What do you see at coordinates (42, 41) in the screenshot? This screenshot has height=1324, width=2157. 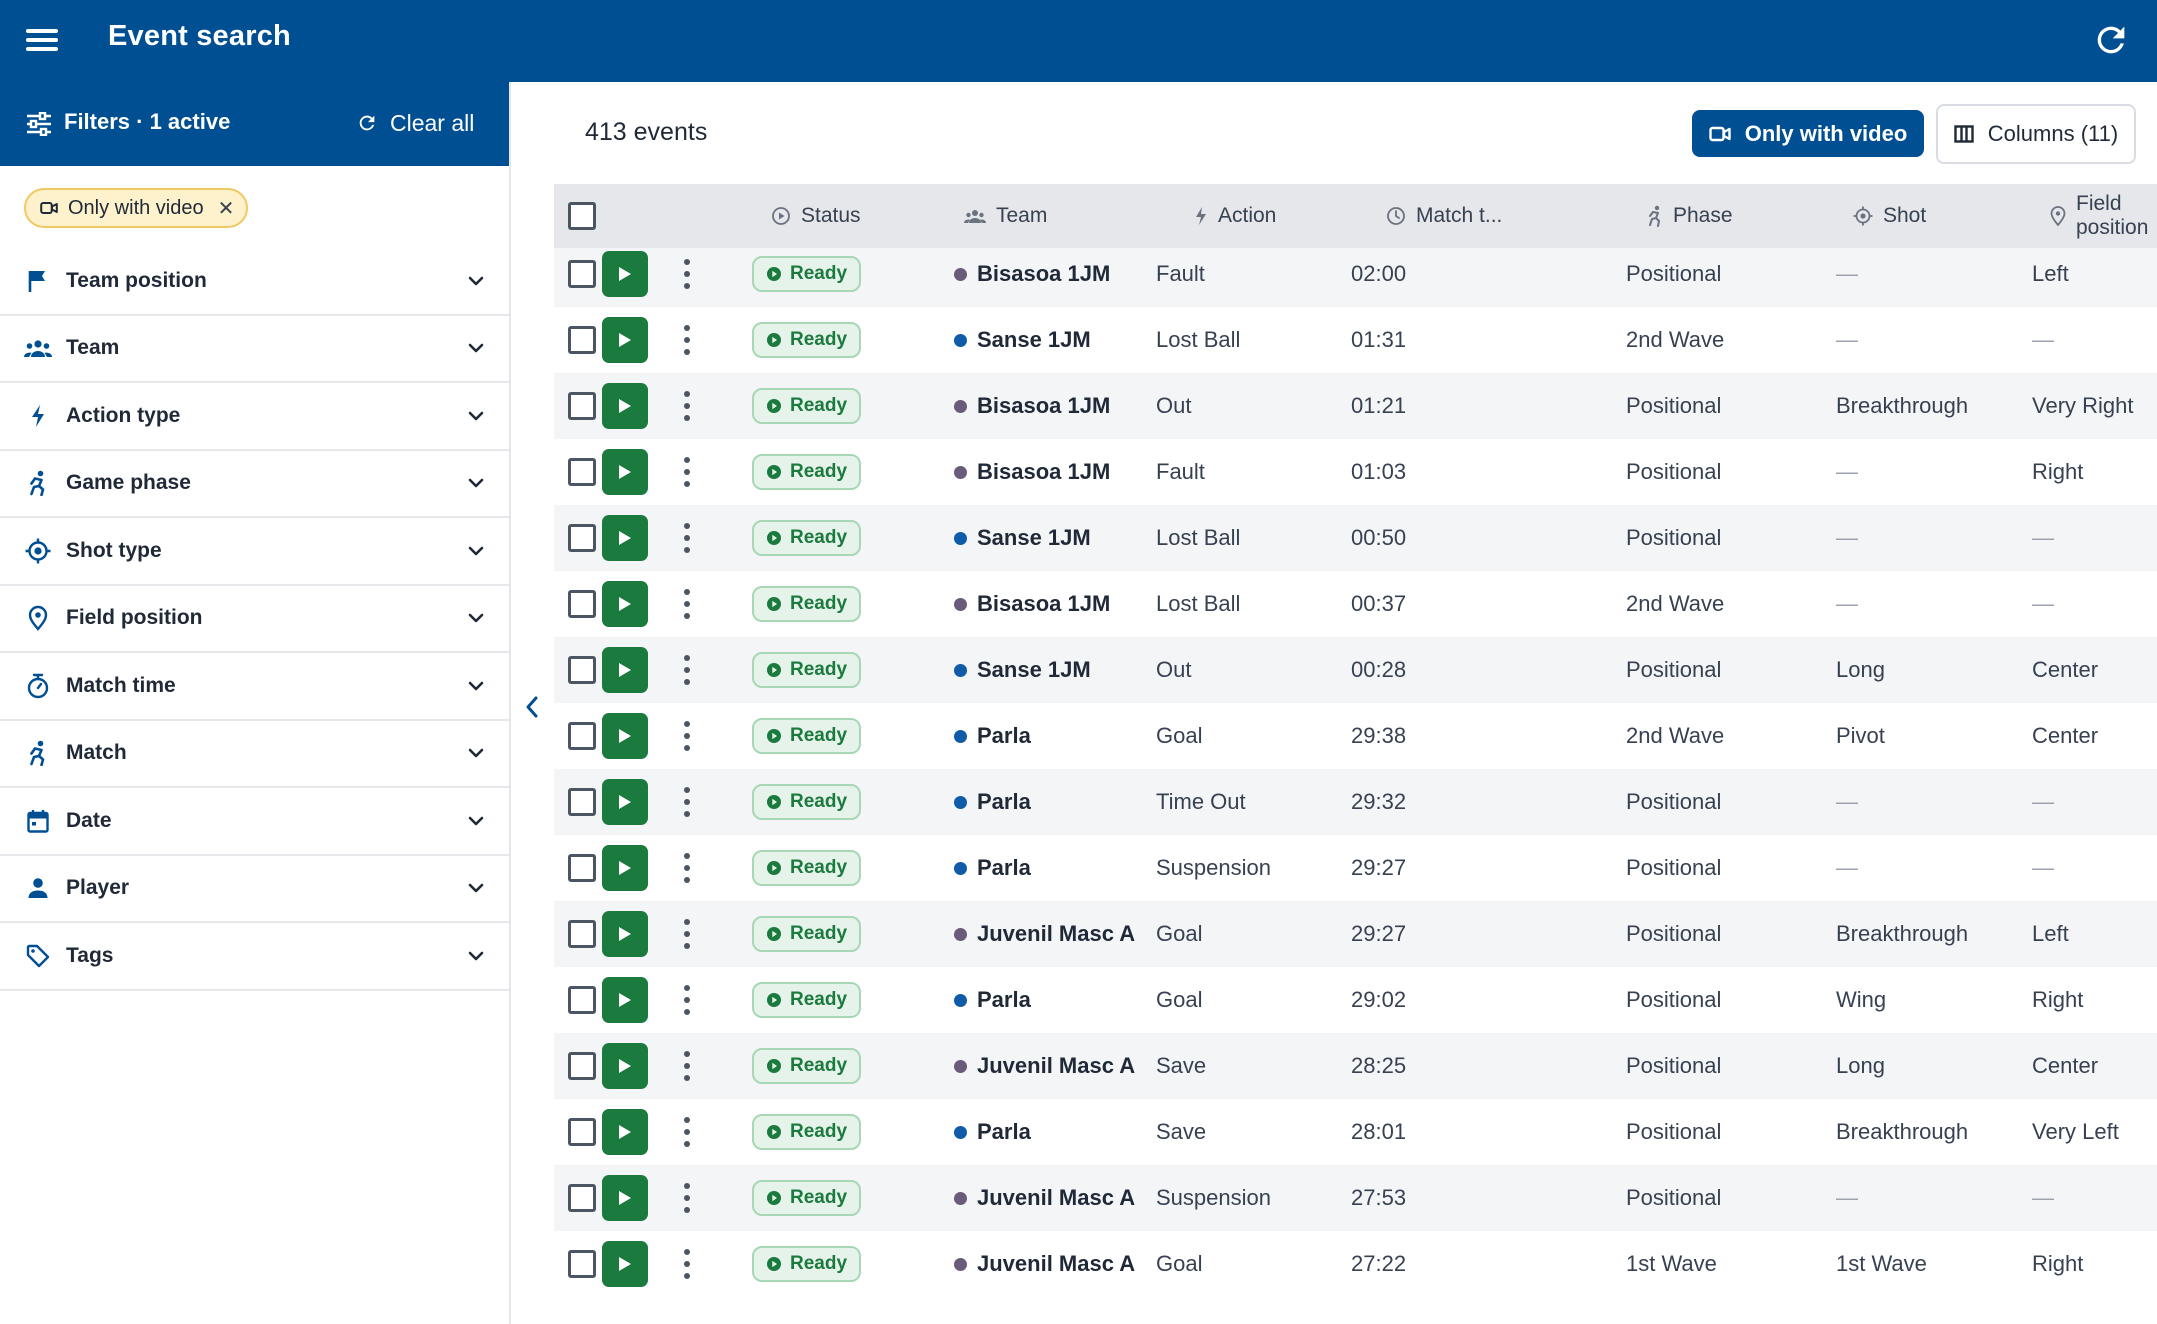 I see `hamburger-menu-icon` at bounding box center [42, 41].